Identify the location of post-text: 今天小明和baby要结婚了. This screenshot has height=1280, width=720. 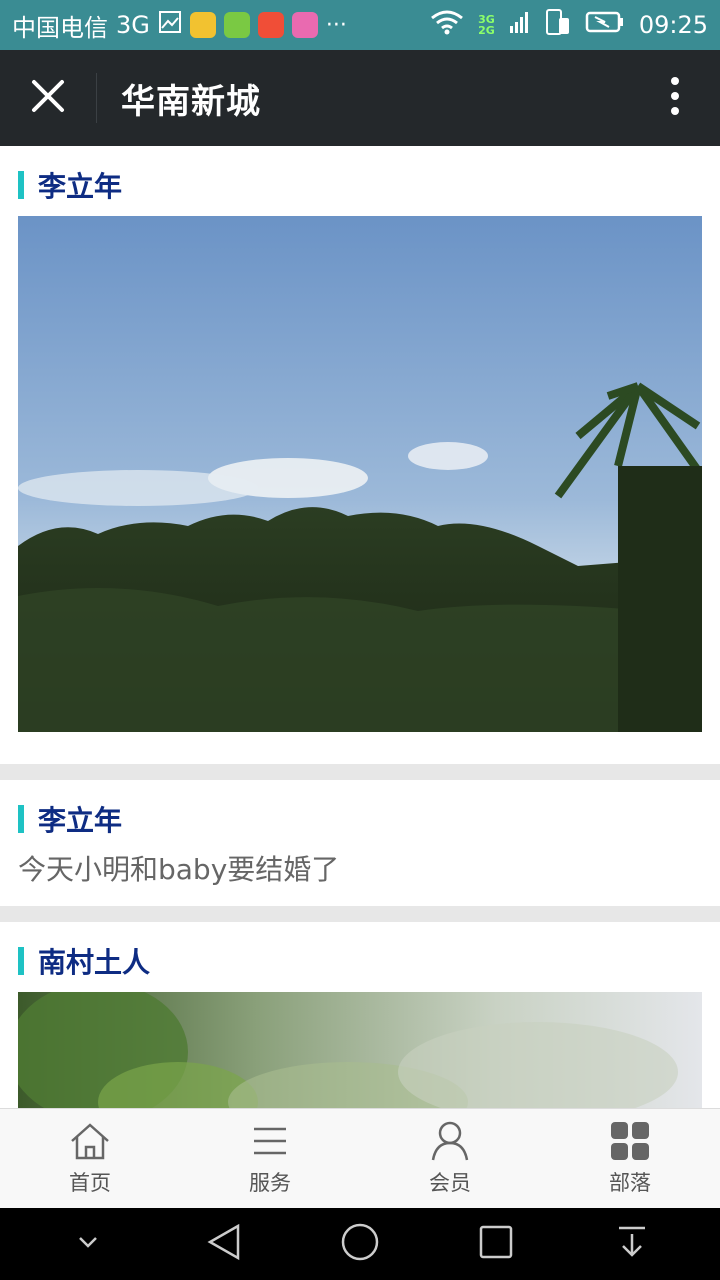
(179, 869).